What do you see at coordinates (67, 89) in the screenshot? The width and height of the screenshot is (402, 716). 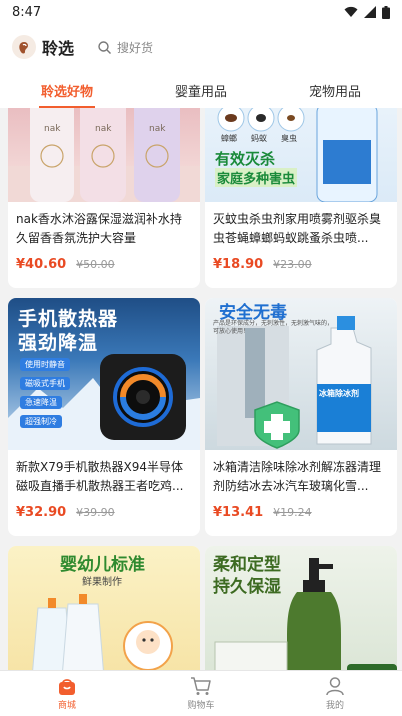 I see `tab-featured: 聆选好物` at bounding box center [67, 89].